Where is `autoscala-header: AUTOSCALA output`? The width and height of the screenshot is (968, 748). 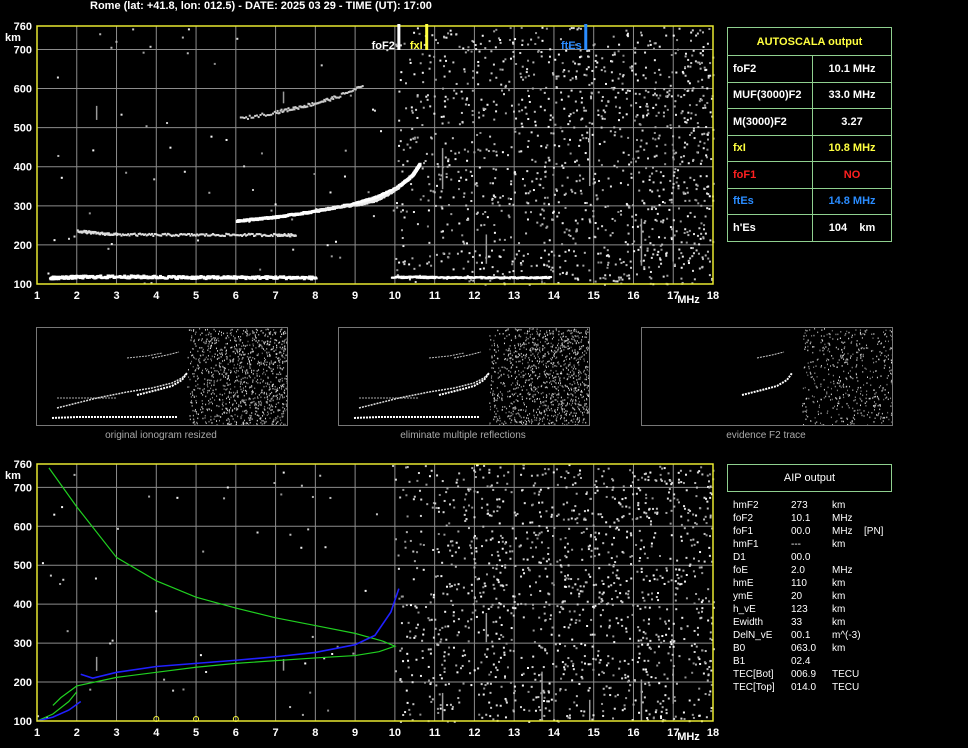
autoscala-header: AUTOSCALA output is located at coordinates (809, 41).